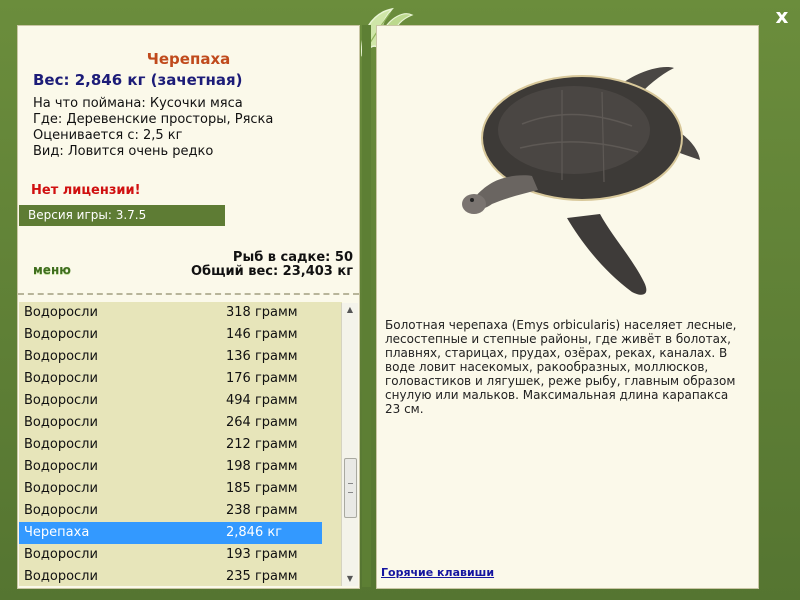  Describe the element at coordinates (262, 400) in the screenshot. I see `catch-weight: 494 грамм` at that location.